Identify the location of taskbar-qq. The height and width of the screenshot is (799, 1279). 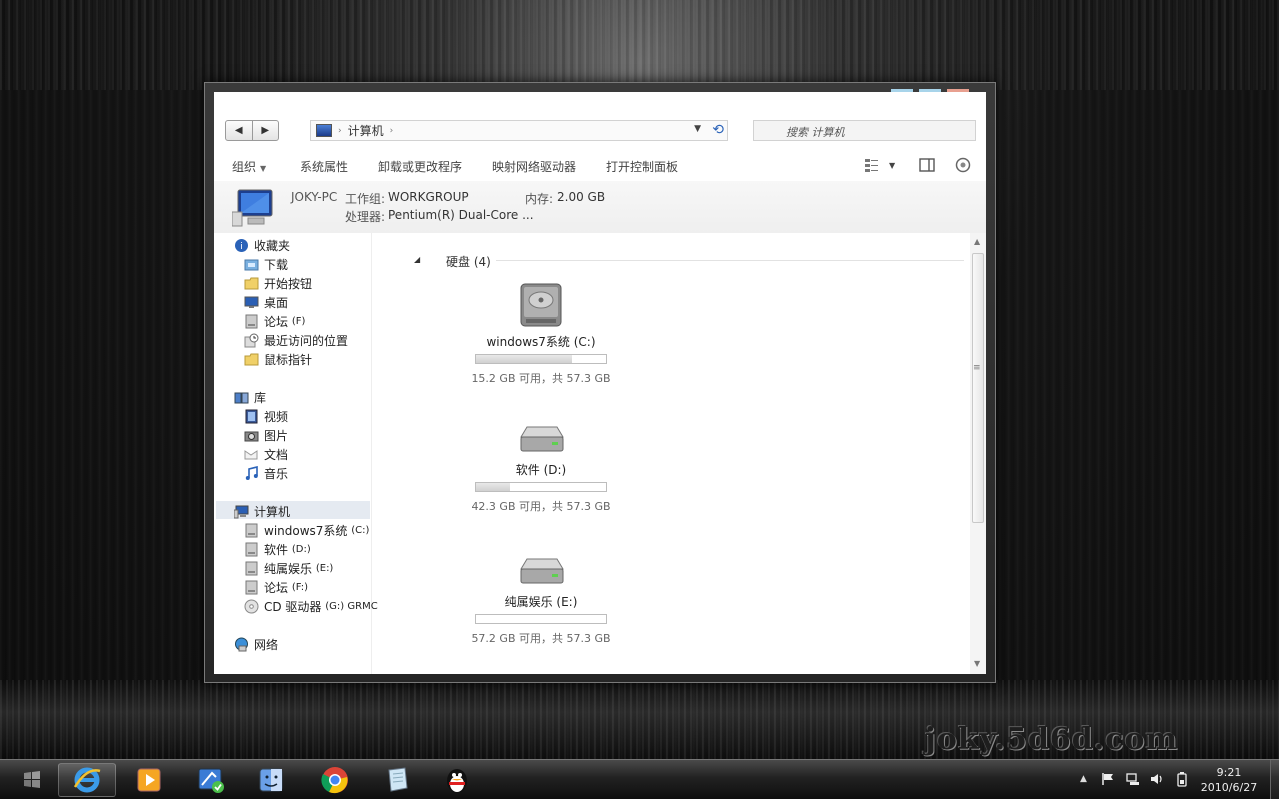
(457, 780).